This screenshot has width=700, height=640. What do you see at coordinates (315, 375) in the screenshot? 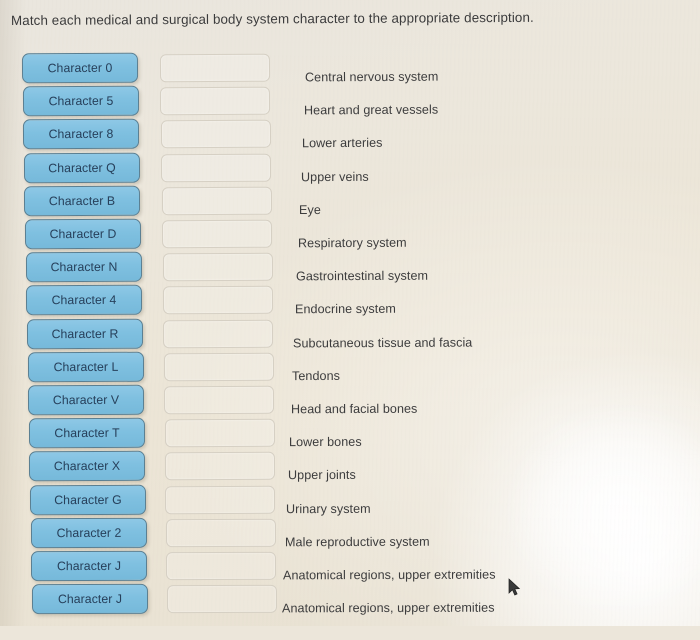
I see `description-label: Tendons` at bounding box center [315, 375].